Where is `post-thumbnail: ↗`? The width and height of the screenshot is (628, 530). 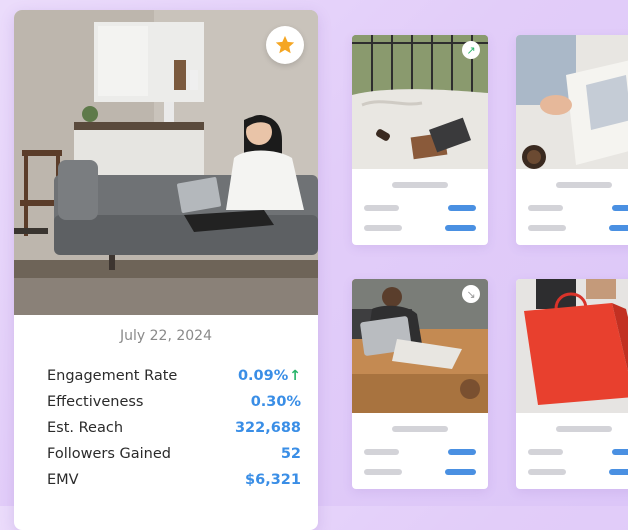
post-thumbnail: ↗ is located at coordinates (420, 140).